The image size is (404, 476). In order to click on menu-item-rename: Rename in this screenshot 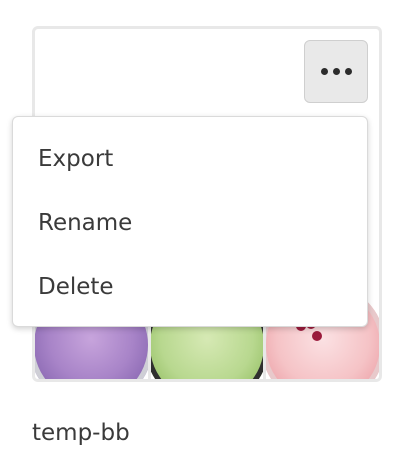, I will do `click(190, 223)`.